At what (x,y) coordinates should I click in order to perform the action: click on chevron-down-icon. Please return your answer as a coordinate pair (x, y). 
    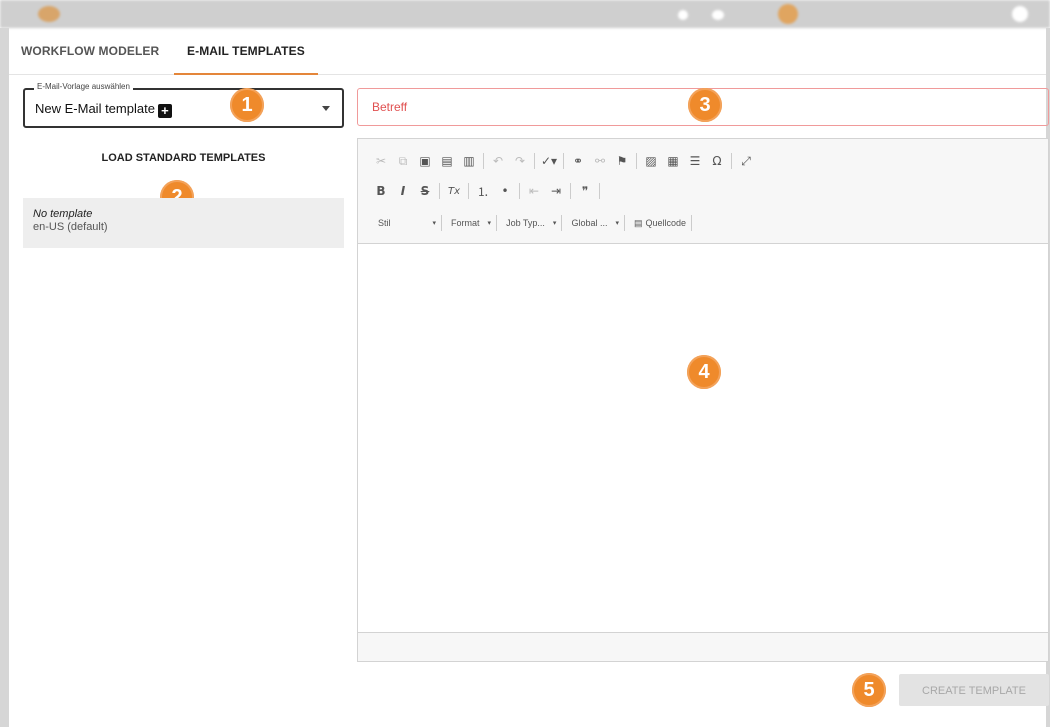
    Looking at the image, I should click on (326, 108).